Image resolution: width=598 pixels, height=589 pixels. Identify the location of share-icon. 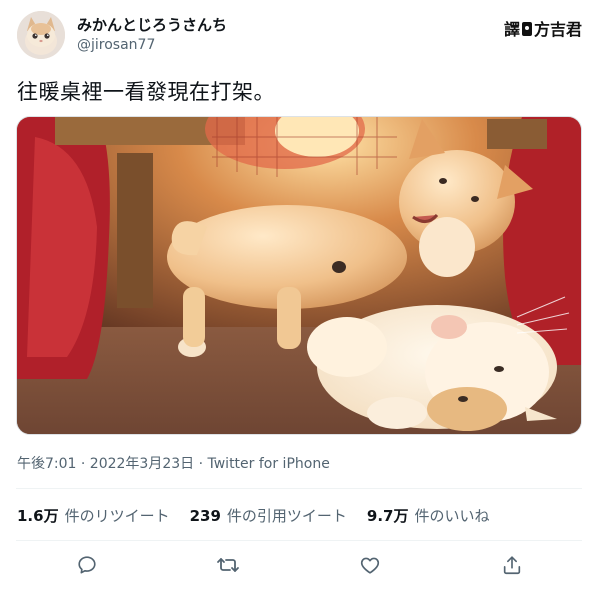
(512, 565).